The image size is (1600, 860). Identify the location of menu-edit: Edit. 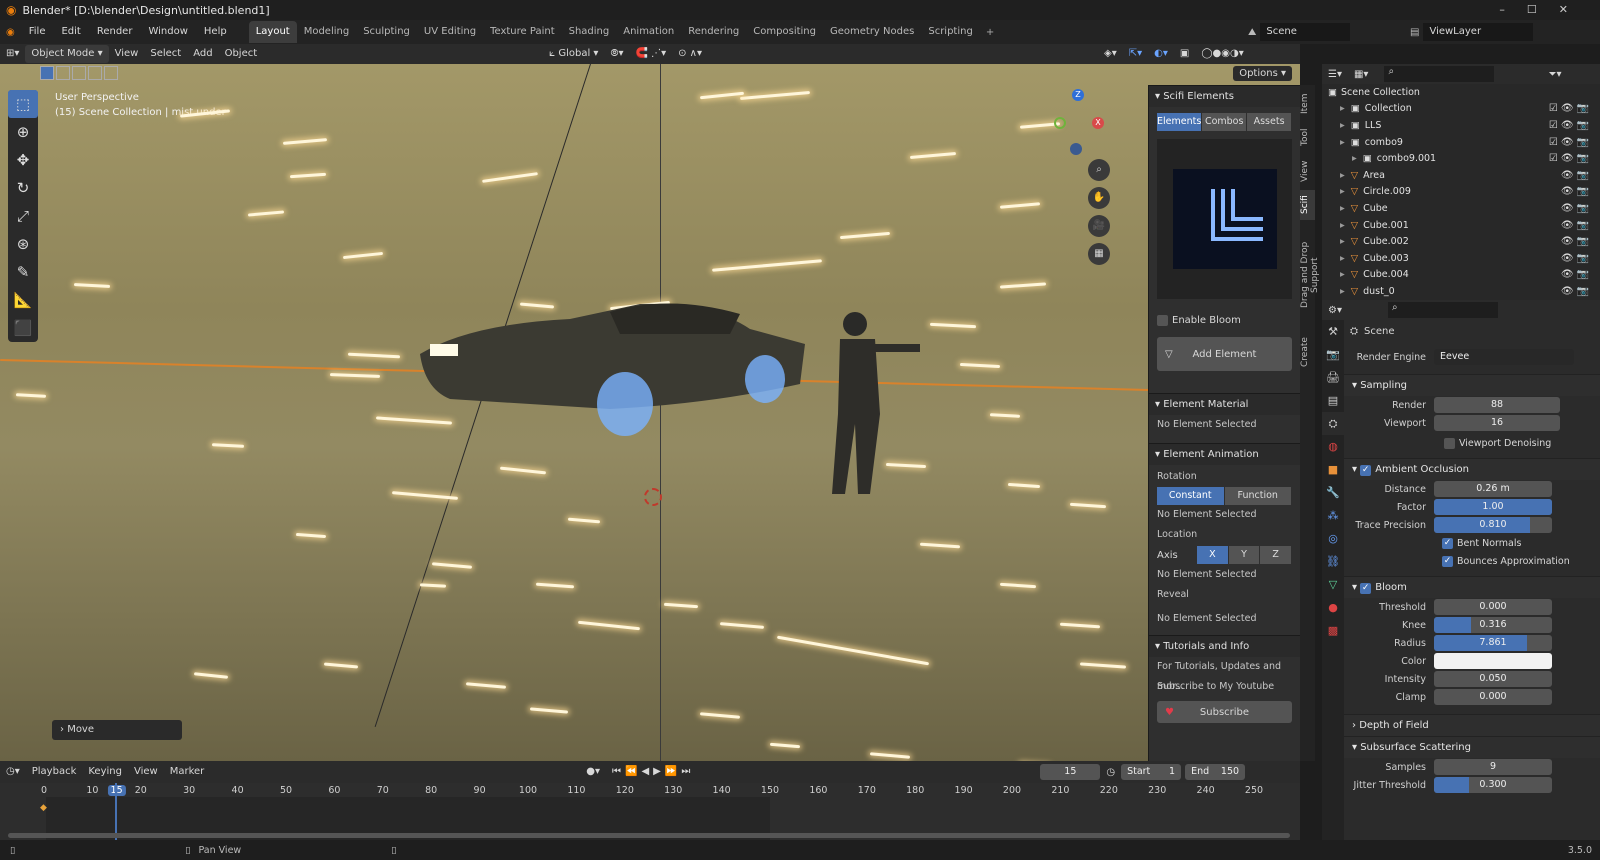
(70, 32).